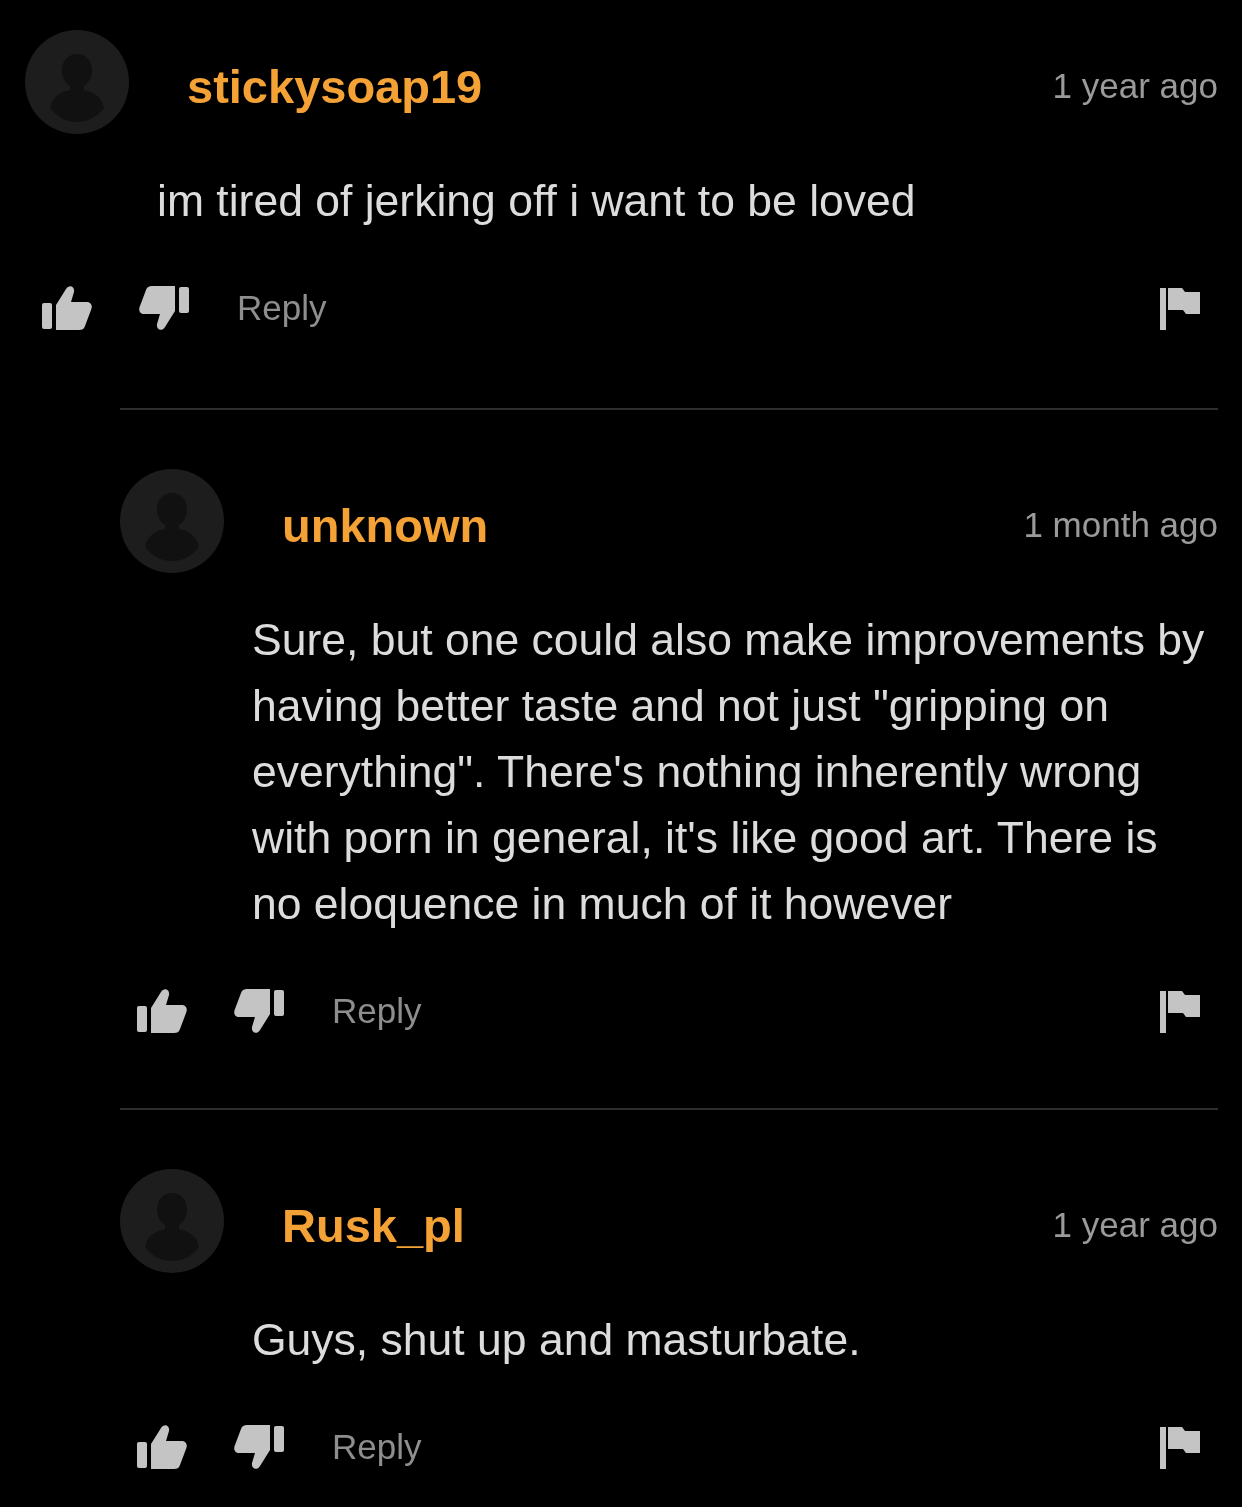  Describe the element at coordinates (537, 201) in the screenshot. I see `comment-text: im tired of jerking off i want to be loved` at that location.